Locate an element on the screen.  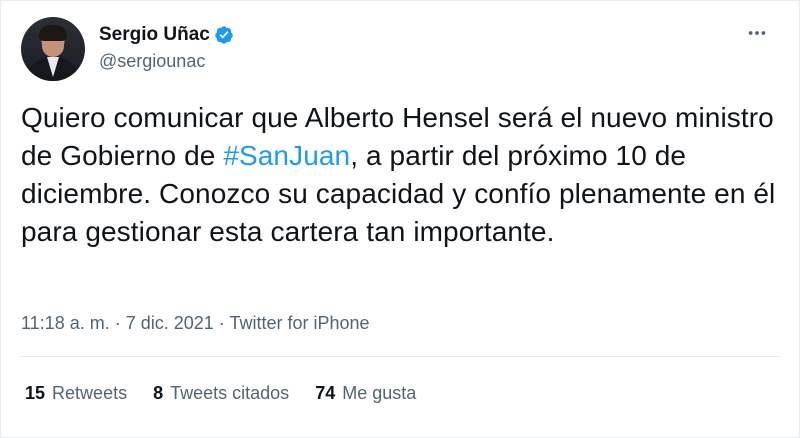
tweet-header: Sergio Uñac @sergiounac is located at coordinates (127, 49).